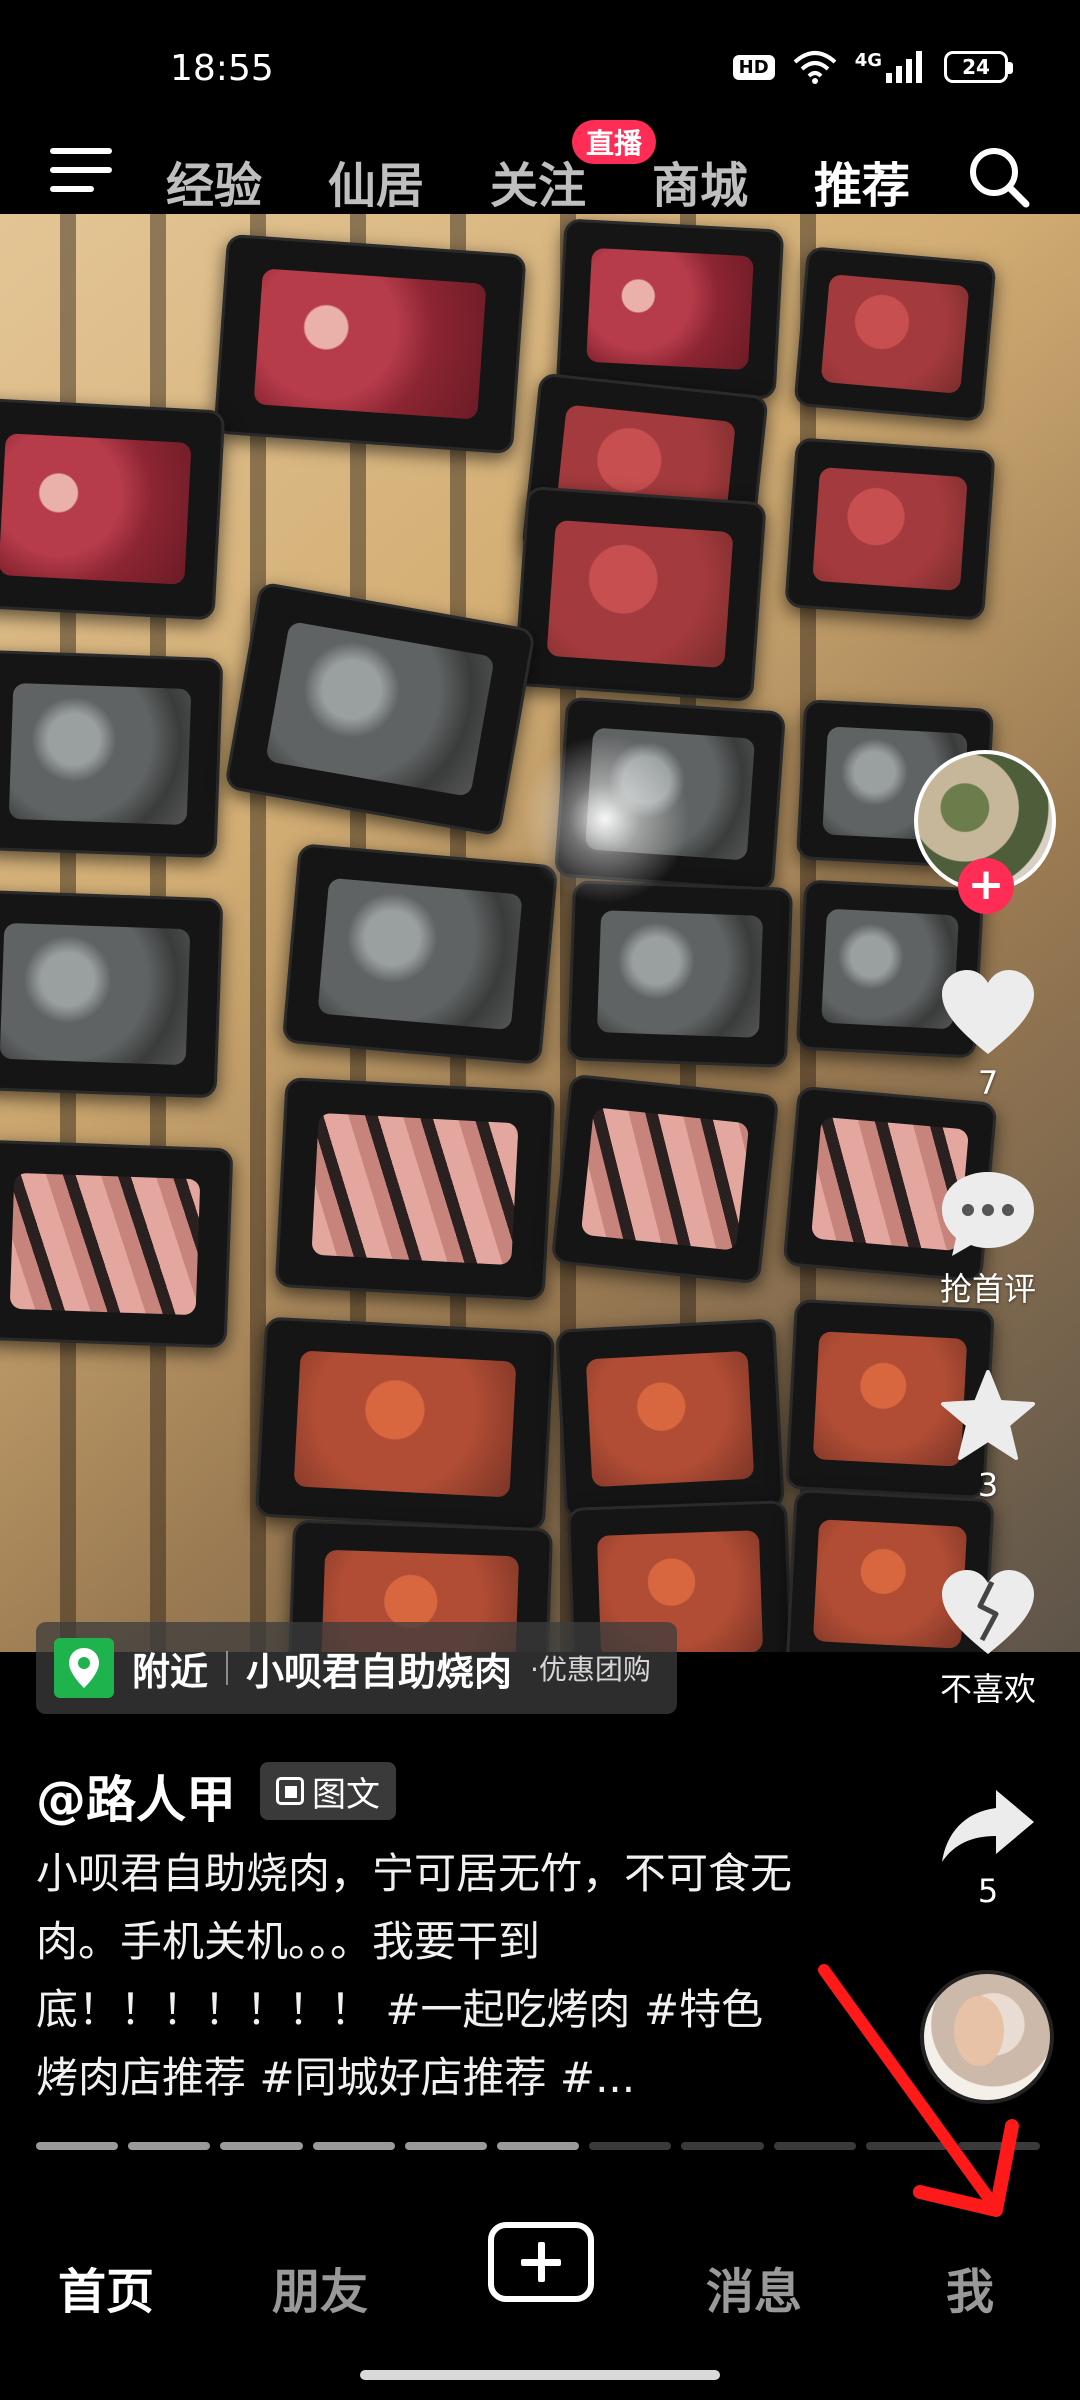  Describe the element at coordinates (136, 1796) in the screenshot. I see `author-name: @路人甲` at that location.